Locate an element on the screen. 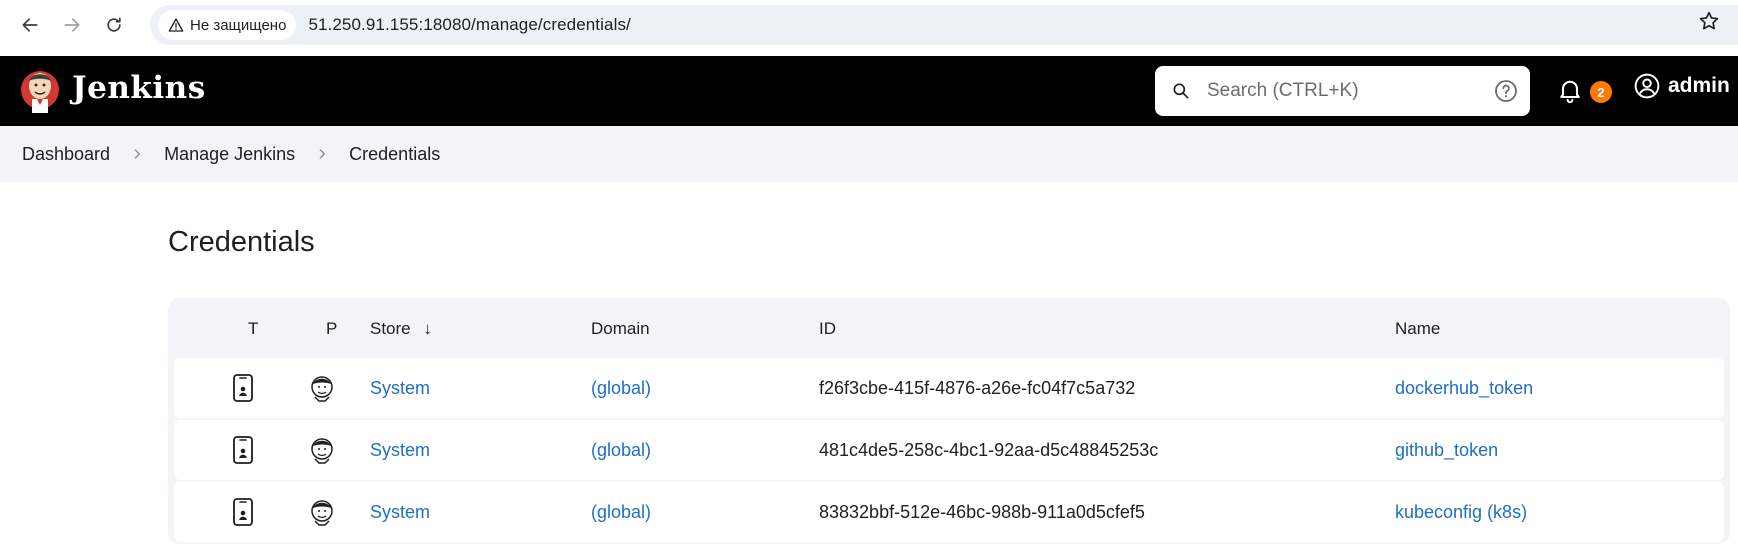 The width and height of the screenshot is (1738, 544). jenkins-header: Jenkins 2 admin is located at coordinates (869, 91).